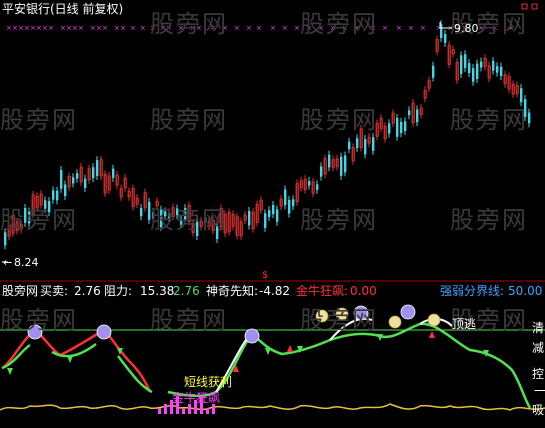  I want to click on golden-bull-label: 金牛狂飙:, so click(322, 291).